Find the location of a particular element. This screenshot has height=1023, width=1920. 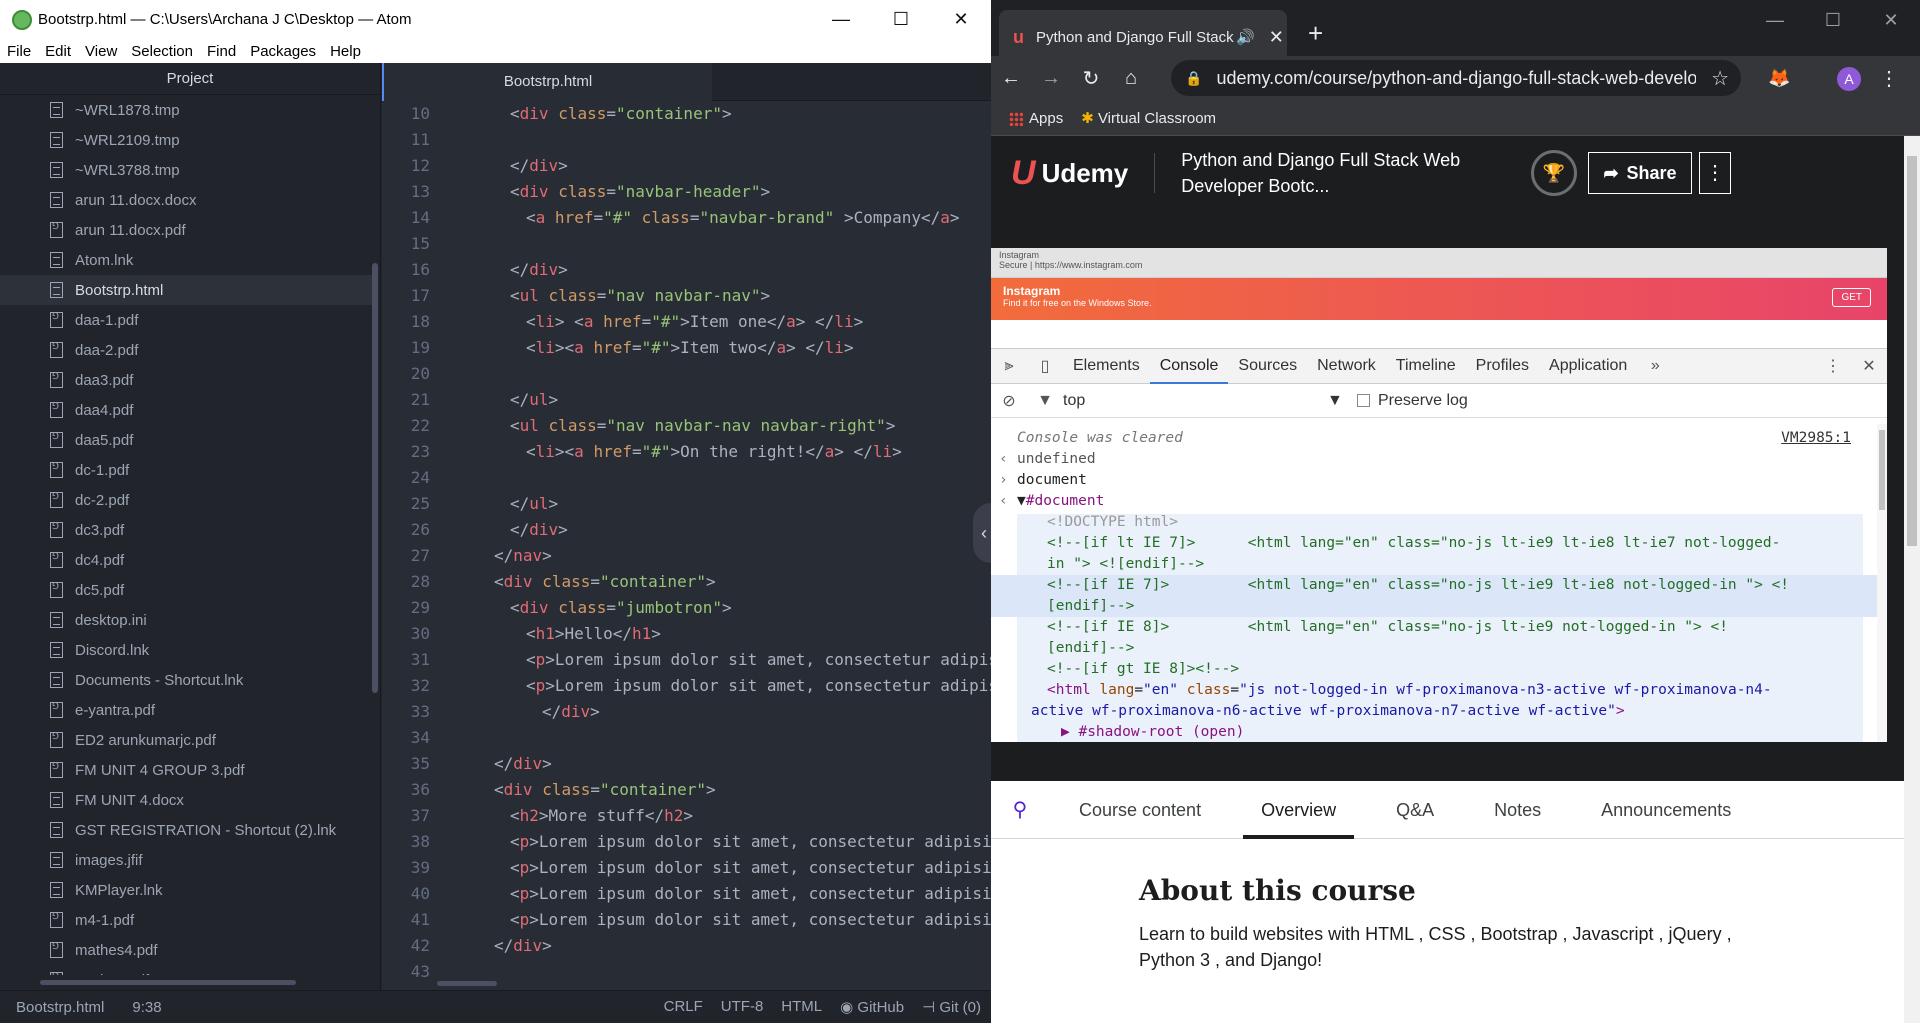

menu-find: Find is located at coordinates (221, 51).